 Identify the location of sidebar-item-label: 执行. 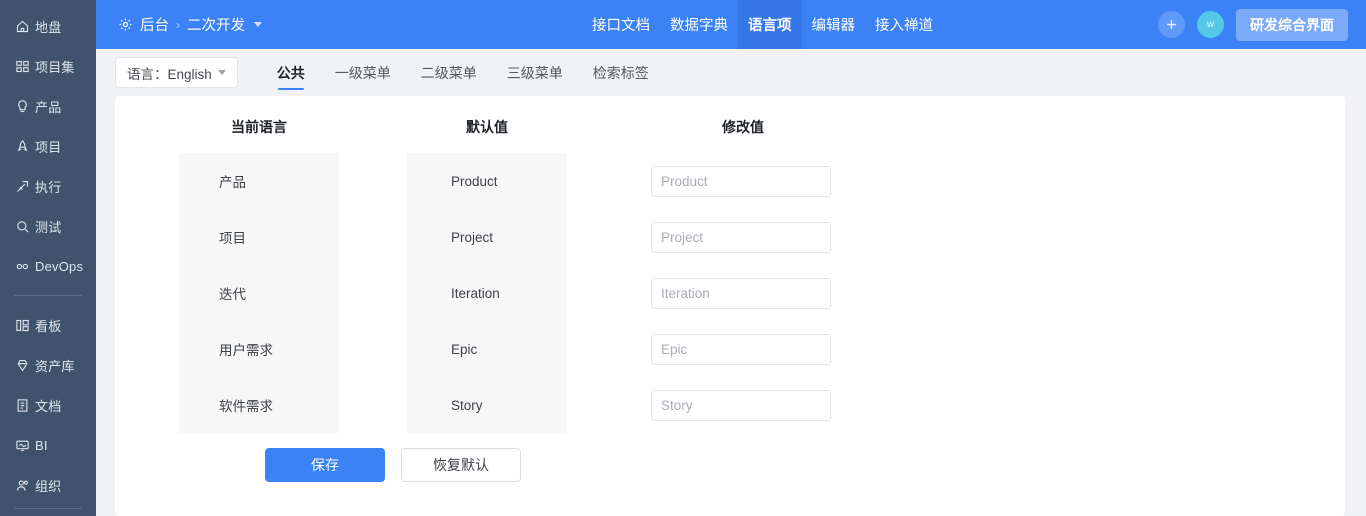
(48, 187).